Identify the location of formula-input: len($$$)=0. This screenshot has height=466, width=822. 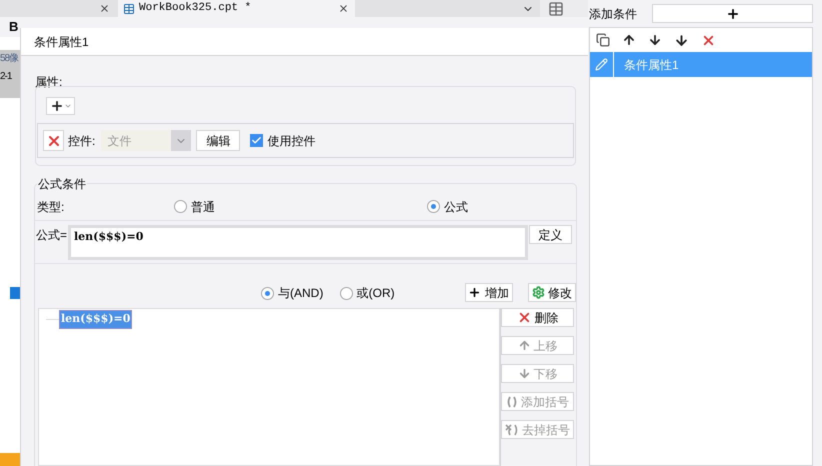
(298, 242).